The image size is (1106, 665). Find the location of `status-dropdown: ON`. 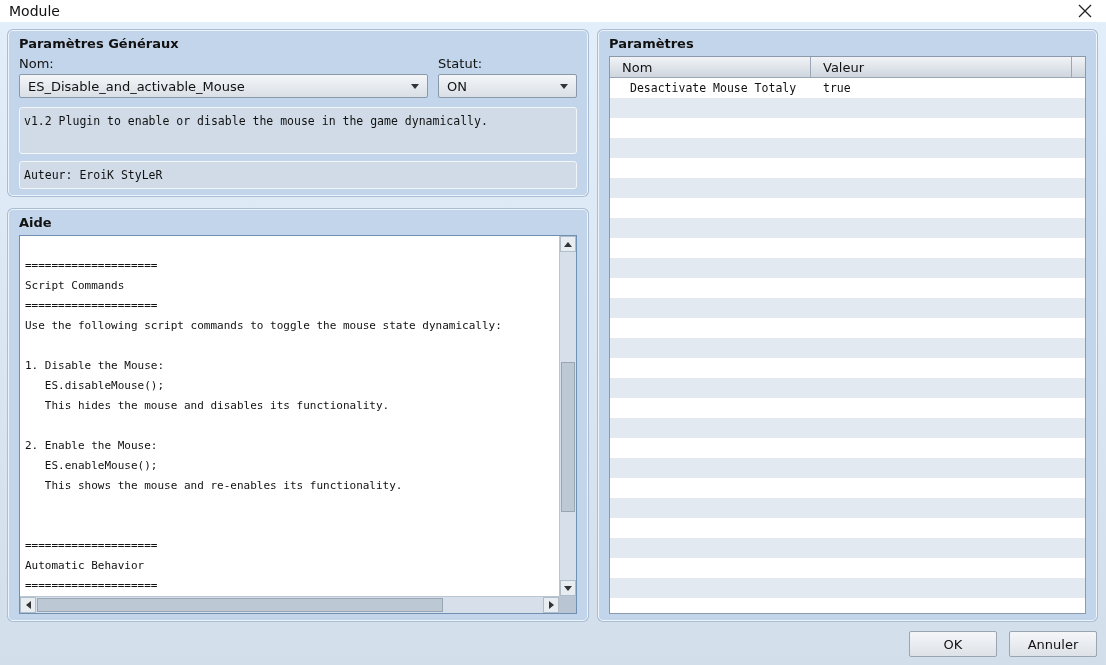

status-dropdown: ON is located at coordinates (507, 86).